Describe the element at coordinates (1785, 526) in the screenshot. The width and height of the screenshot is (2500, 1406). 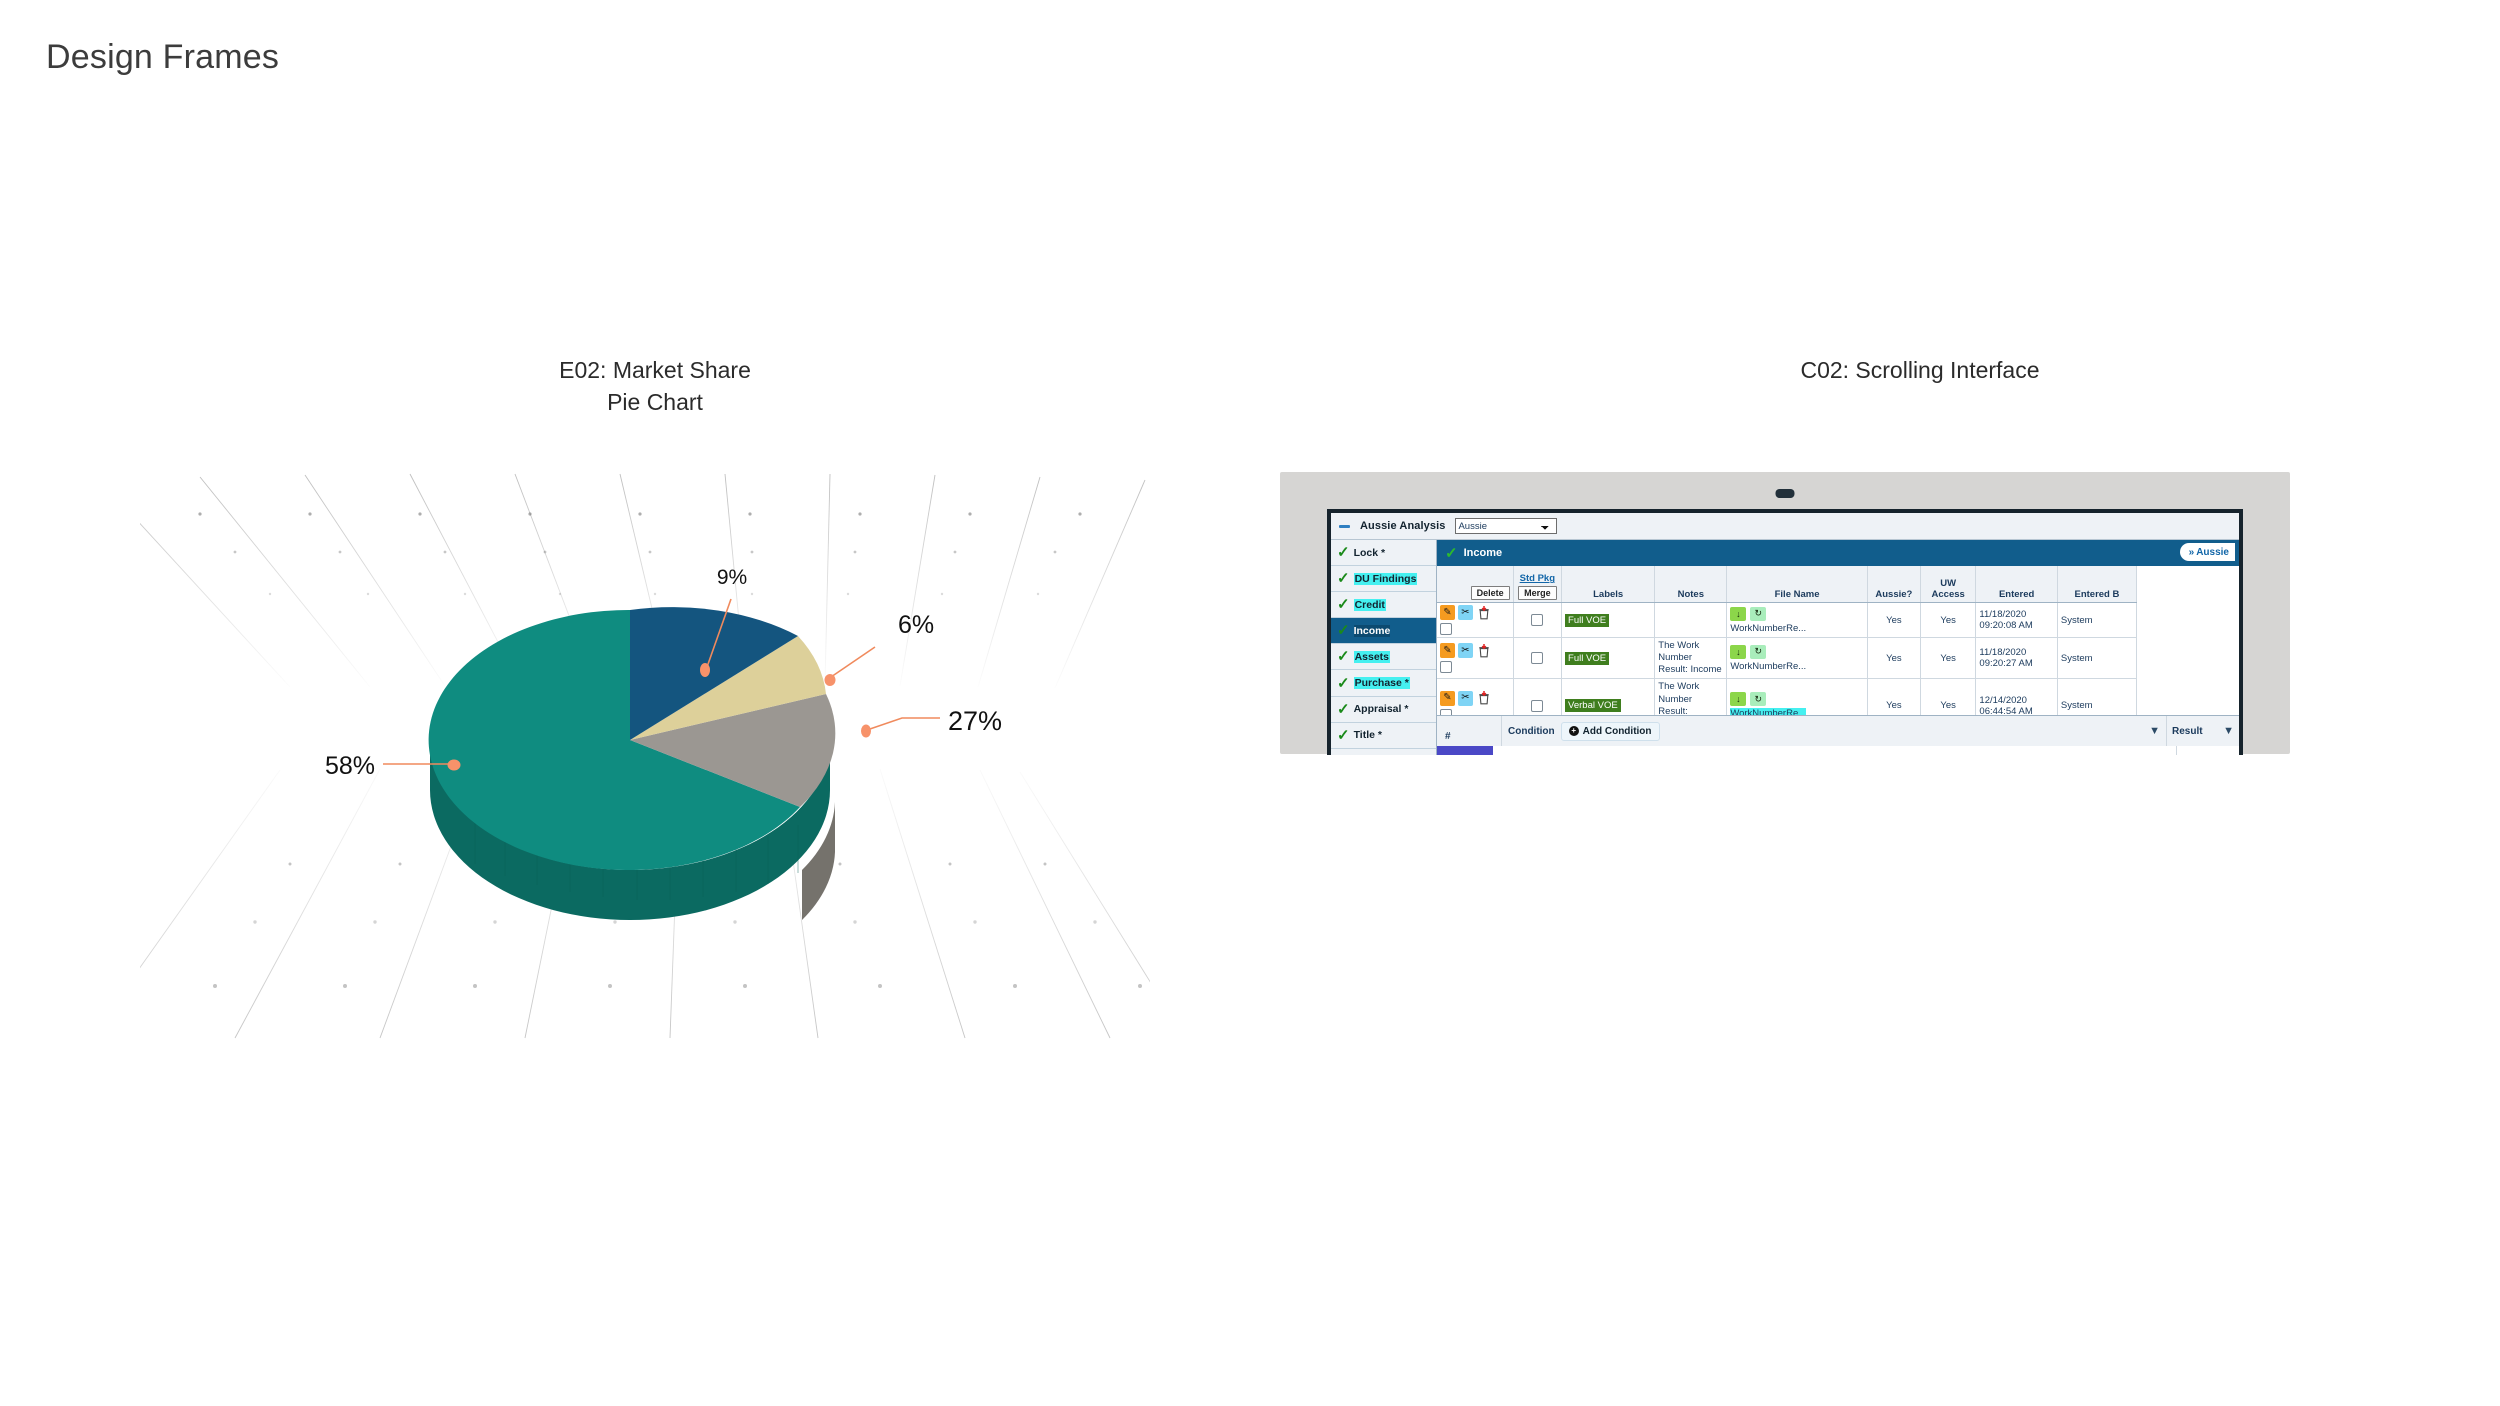
I see `app-topbar: Aussie Analysis Aussie` at that location.